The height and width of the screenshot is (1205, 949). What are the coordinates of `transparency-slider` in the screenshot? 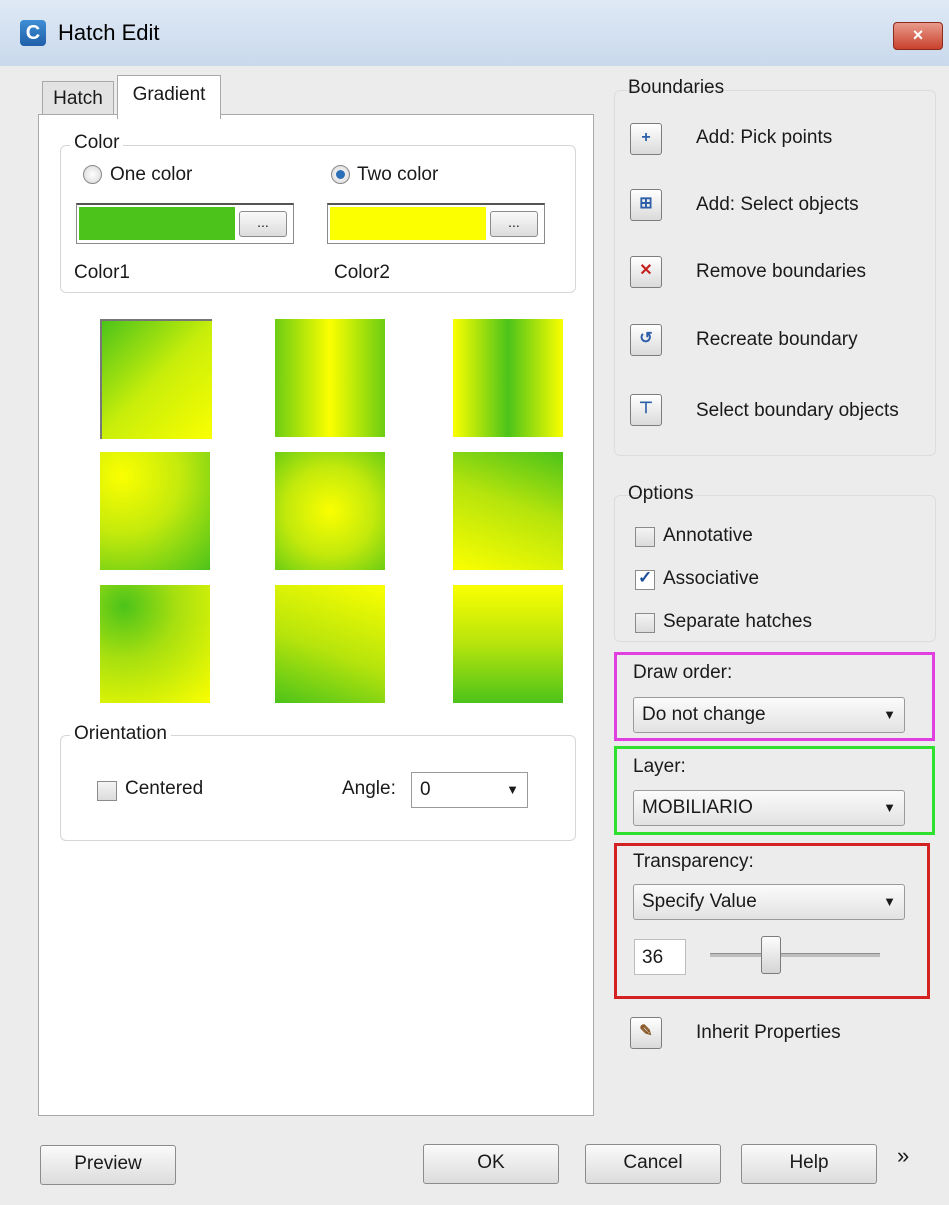 It's located at (795, 955).